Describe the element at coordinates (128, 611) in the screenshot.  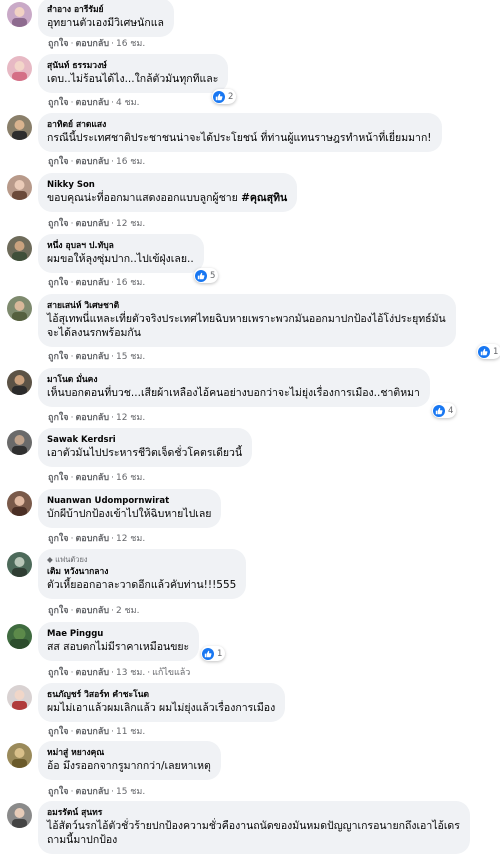
I see `comment-time: 2 ชม.` at that location.